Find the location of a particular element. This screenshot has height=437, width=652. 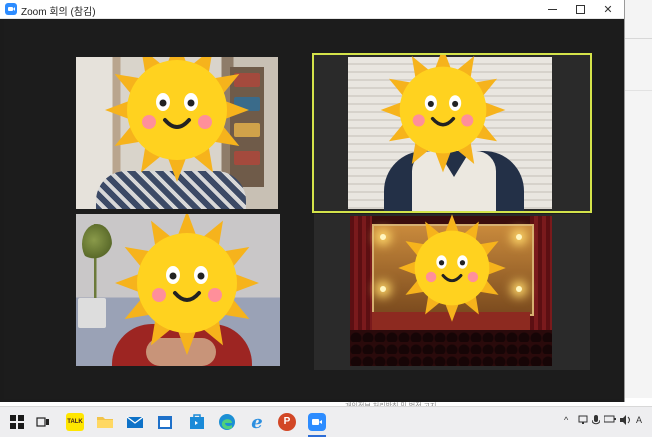

powerpoint-icon: P is located at coordinates (287, 422).